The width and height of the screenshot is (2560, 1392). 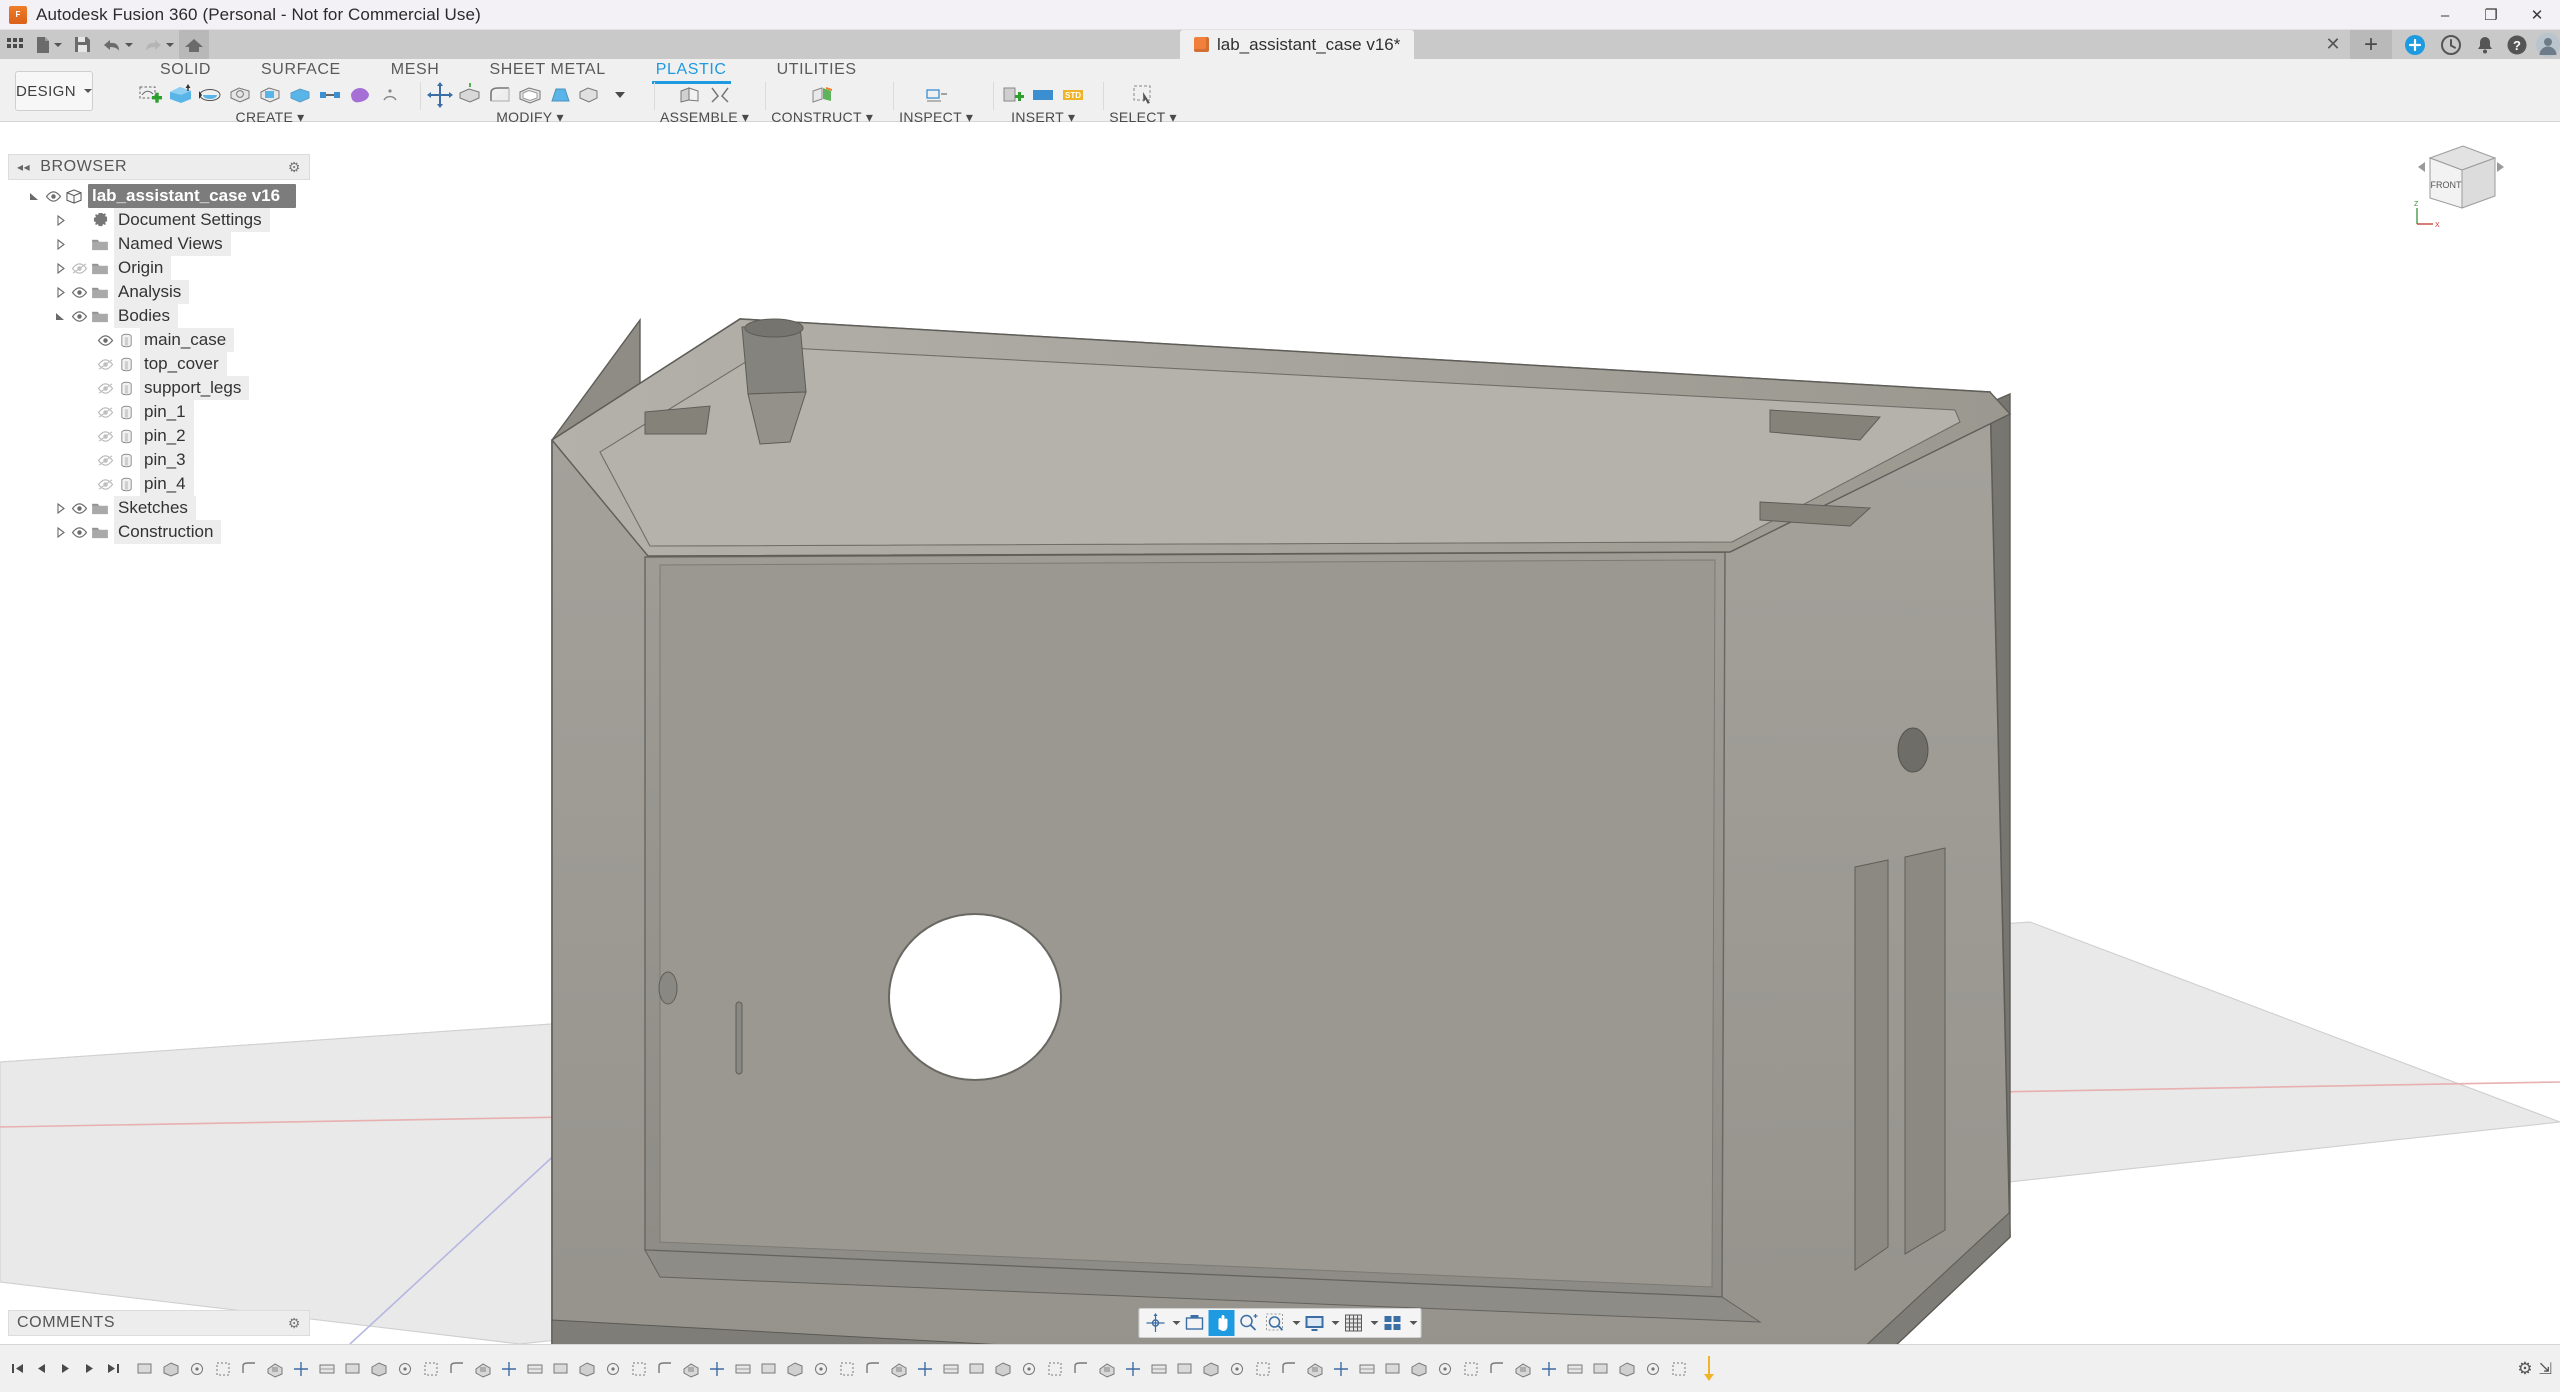 I want to click on browser-collapse-icon: ◂◂, so click(x=23, y=167).